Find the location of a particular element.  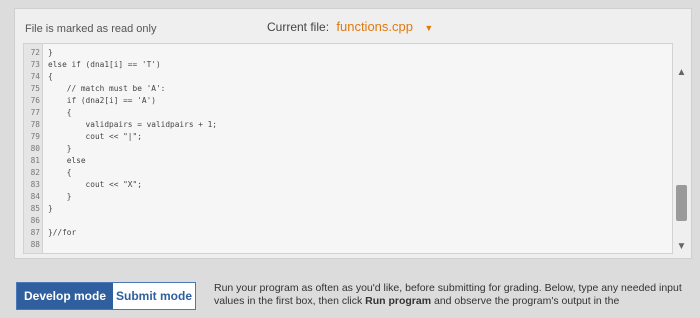

line-code: // match must be 'A': is located at coordinates (107, 89).